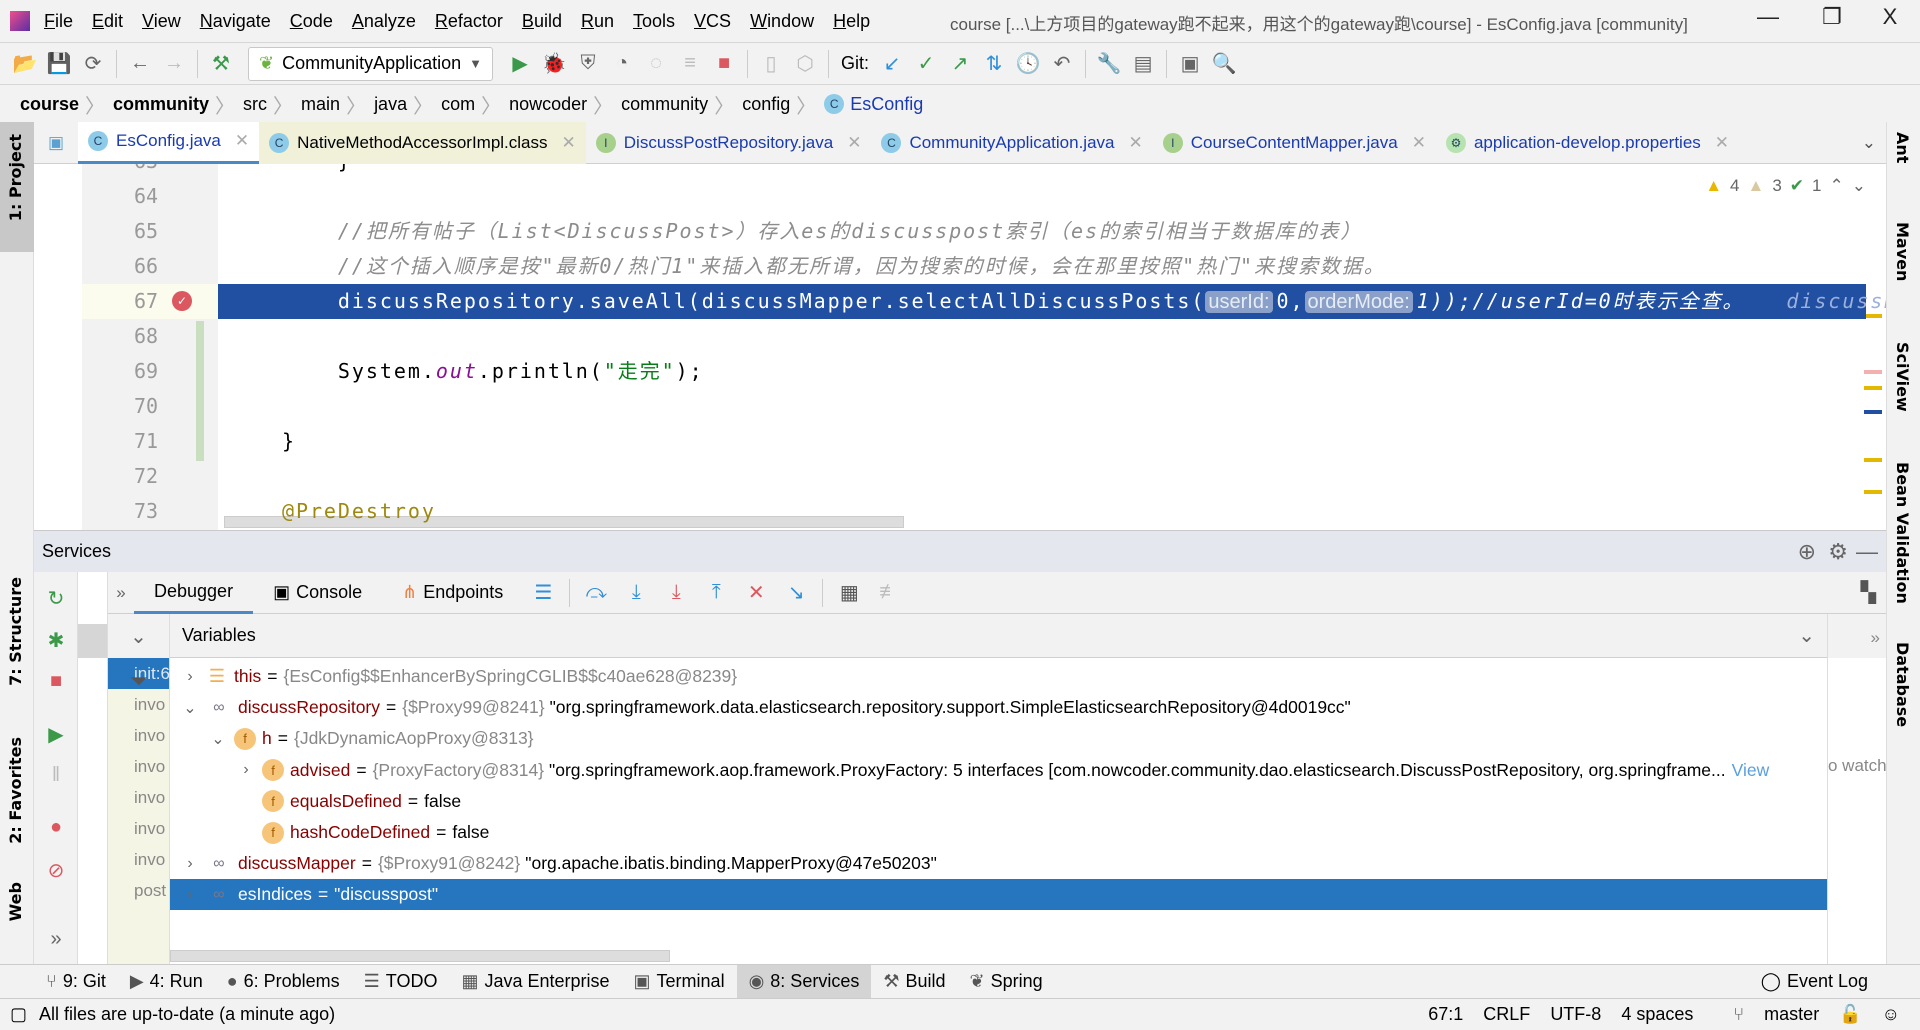 The width and height of the screenshot is (1920, 1030). Describe the element at coordinates (998, 801) in the screenshot. I see `variable-row: f equalsDefined = false` at that location.